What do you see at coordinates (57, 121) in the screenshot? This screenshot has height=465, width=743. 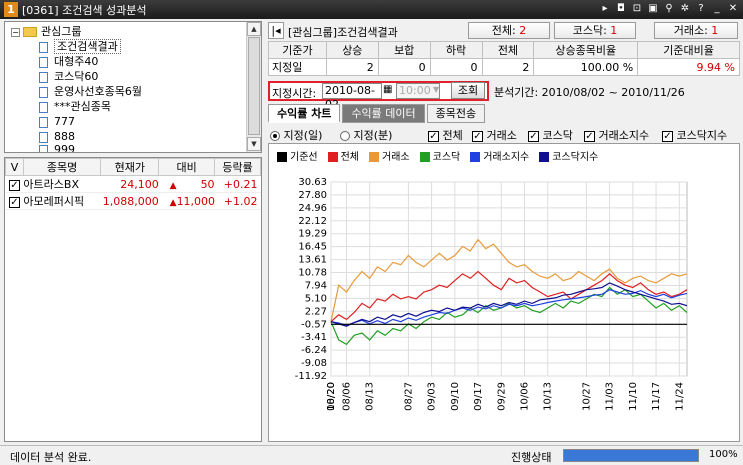 I see `tree-item-5: 777` at bounding box center [57, 121].